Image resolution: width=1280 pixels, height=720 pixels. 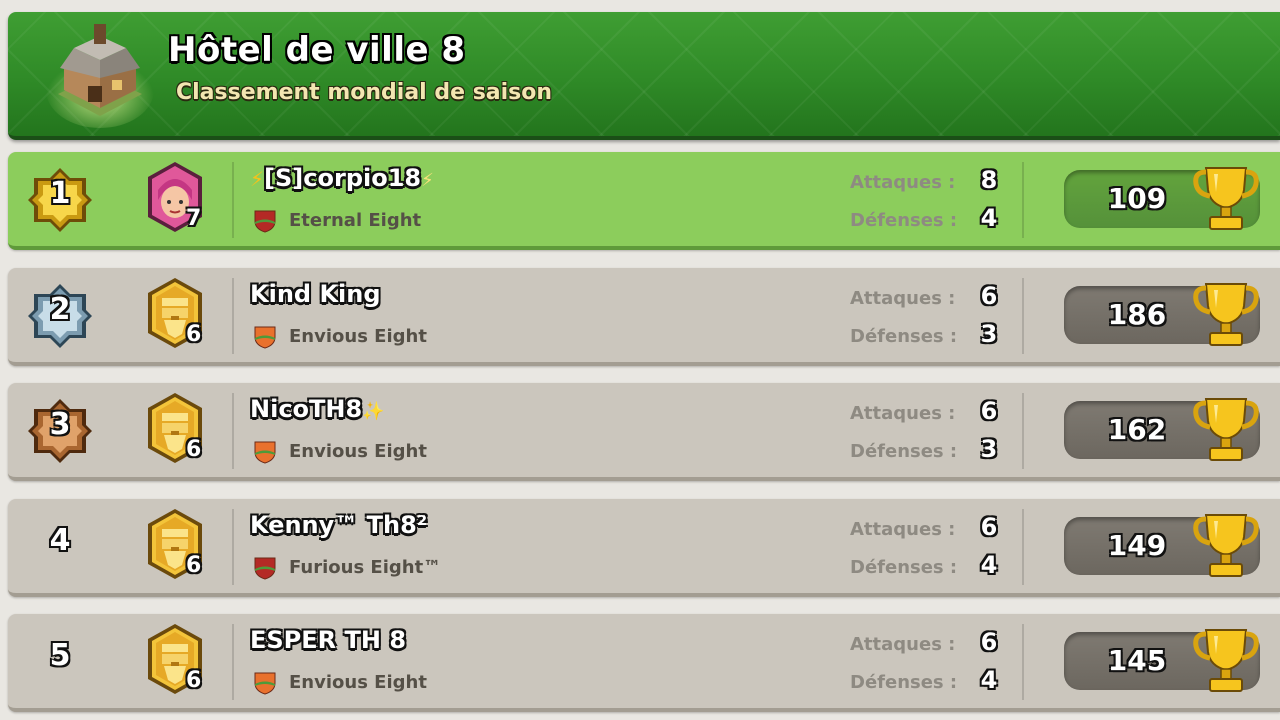 What do you see at coordinates (365, 567) in the screenshot?
I see `clan-name: Furious Eight™` at bounding box center [365, 567].